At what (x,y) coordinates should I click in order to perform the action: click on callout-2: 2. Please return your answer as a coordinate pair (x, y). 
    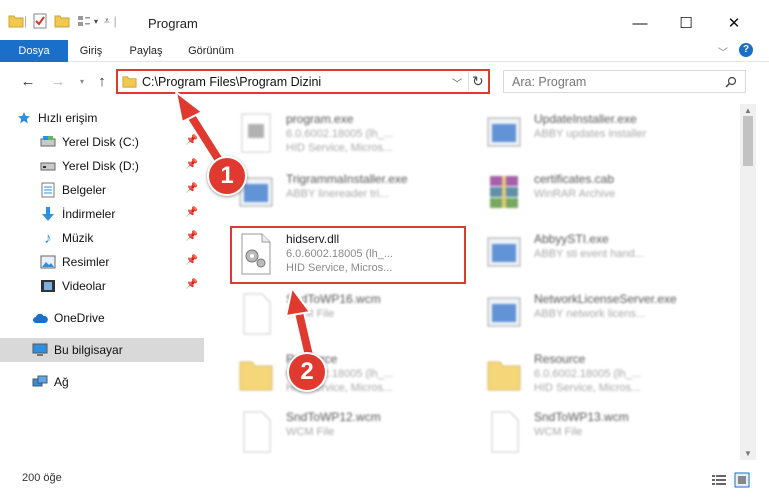
    Looking at the image, I should click on (307, 372).